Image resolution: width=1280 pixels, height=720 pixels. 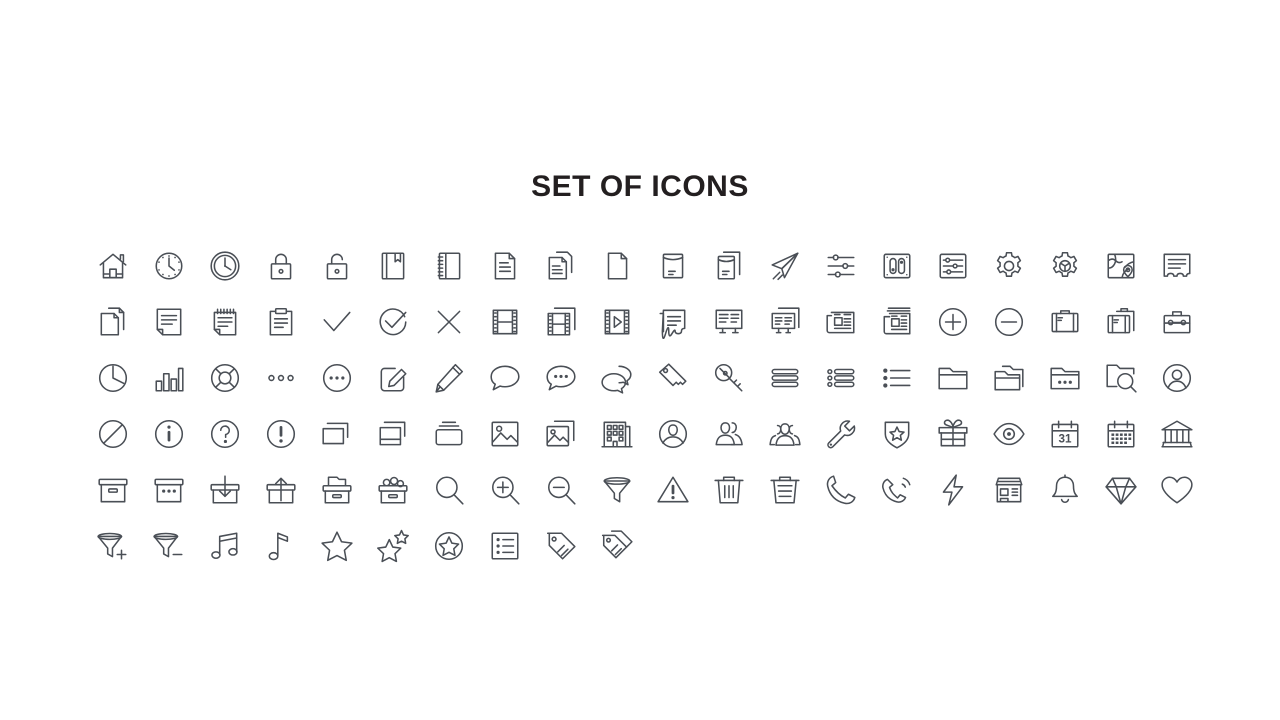 I want to click on toggle-panel-icon, so click(x=897, y=266).